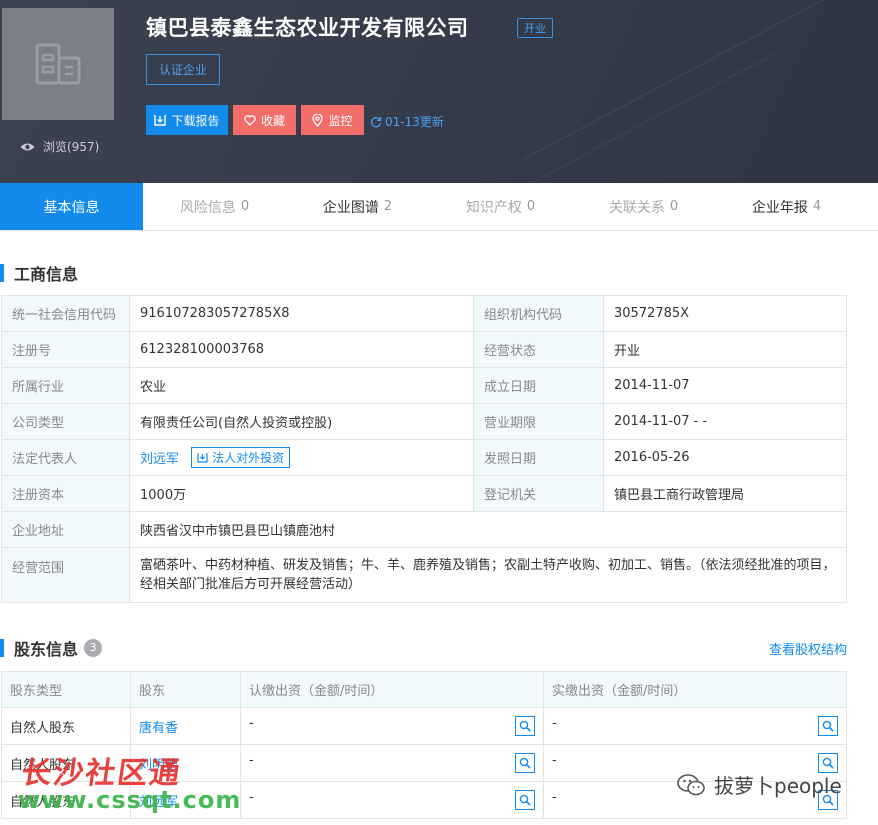 This screenshot has height=825, width=878. What do you see at coordinates (538, 313) in the screenshot?
I see `field-label: 组织机构代码` at bounding box center [538, 313].